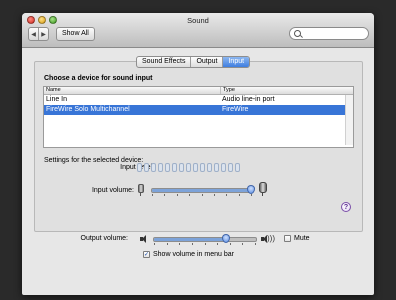 Image resolution: width=396 pixels, height=300 pixels. What do you see at coordinates (198, 110) in the screenshot?
I see `table-row-selected: FireWire Solo Multichannel FireWire` at bounding box center [198, 110].